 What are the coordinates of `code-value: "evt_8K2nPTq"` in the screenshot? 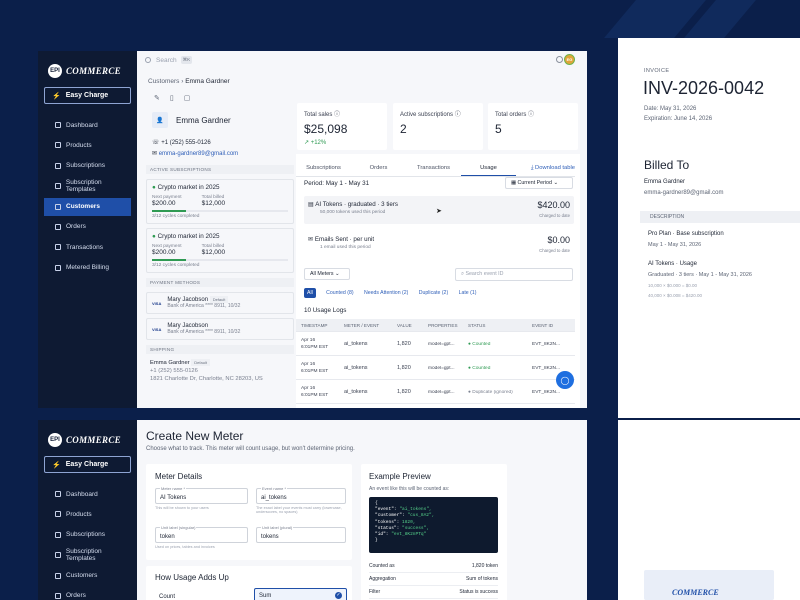 It's located at (409, 535).